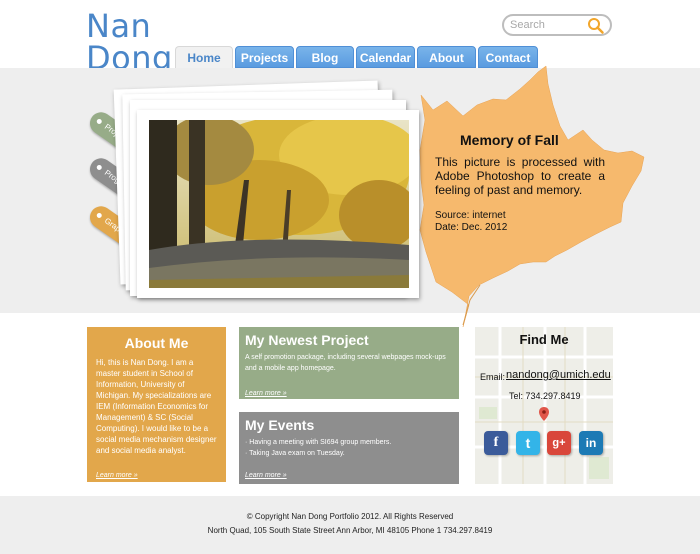 Image resolution: width=700 pixels, height=554 pixels. Describe the element at coordinates (470, 215) in the screenshot. I see `memory-source: Source: internet` at that location.